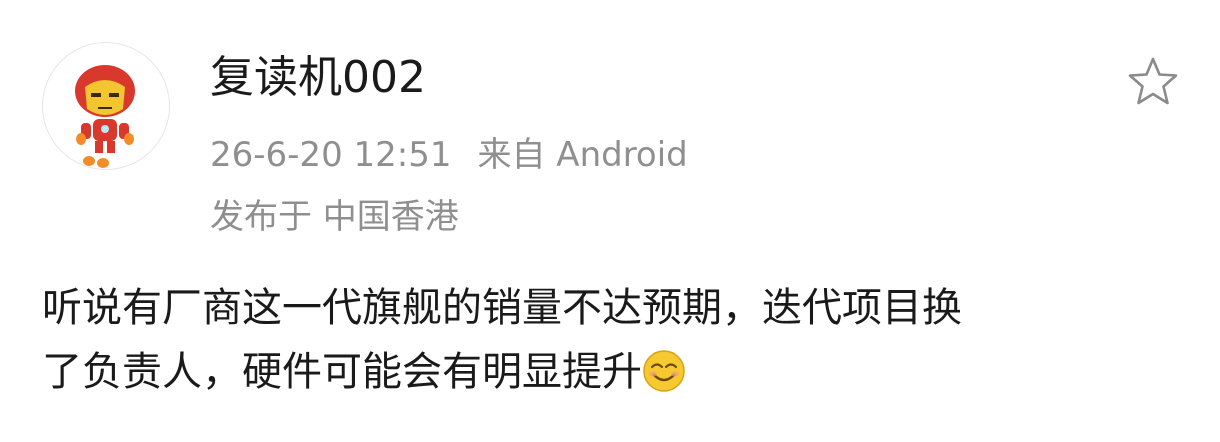 Image resolution: width=1220 pixels, height=442 pixels. I want to click on smile-emoji-icon, so click(664, 371).